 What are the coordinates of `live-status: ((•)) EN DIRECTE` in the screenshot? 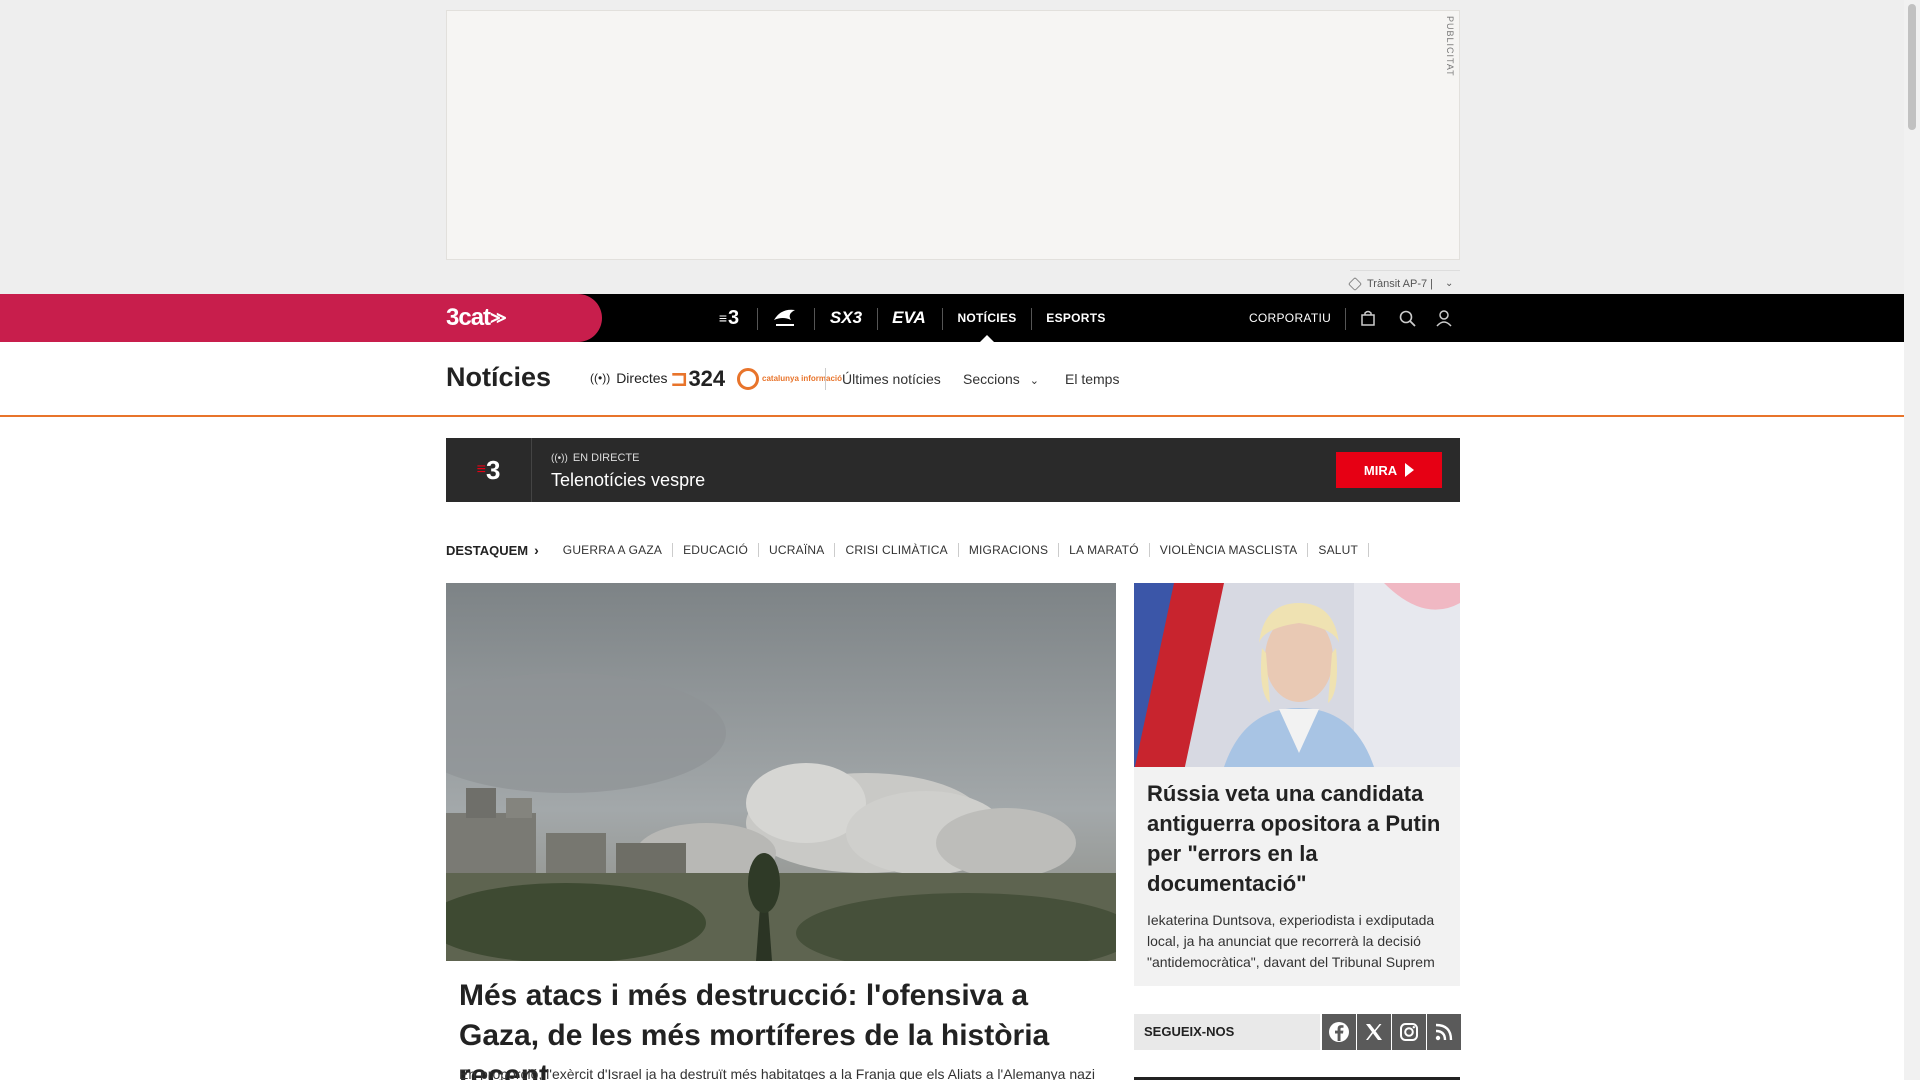 It's located at (595, 458).